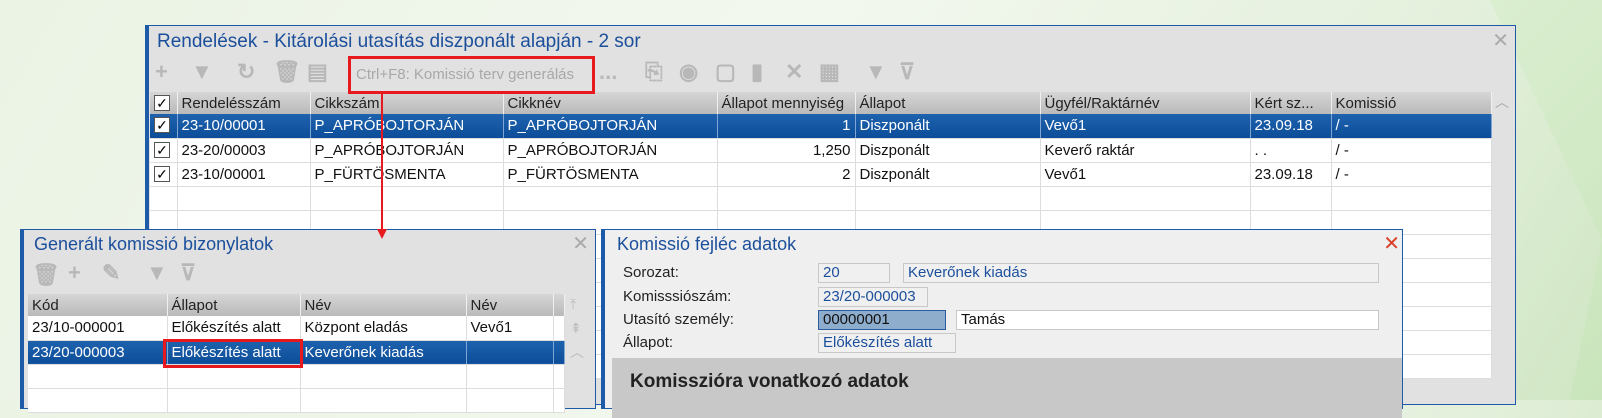 The height and width of the screenshot is (418, 1602). Describe the element at coordinates (688, 72) in the screenshot. I see `eye-icon: ◉` at that location.